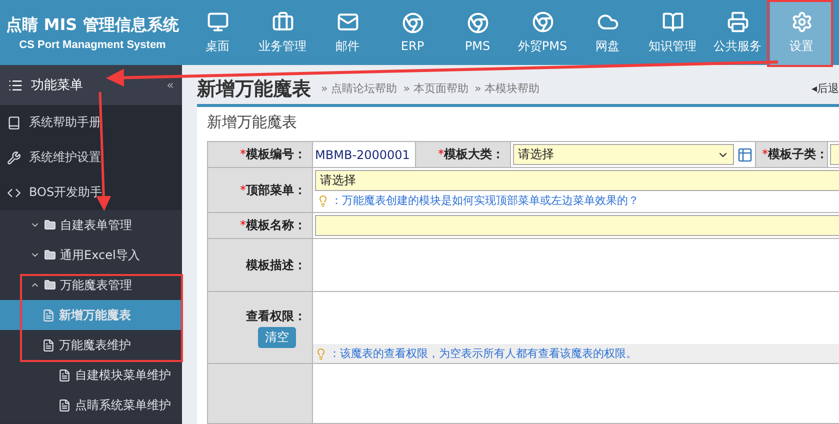  Describe the element at coordinates (825, 88) in the screenshot. I see `back-link: ◂后退` at that location.